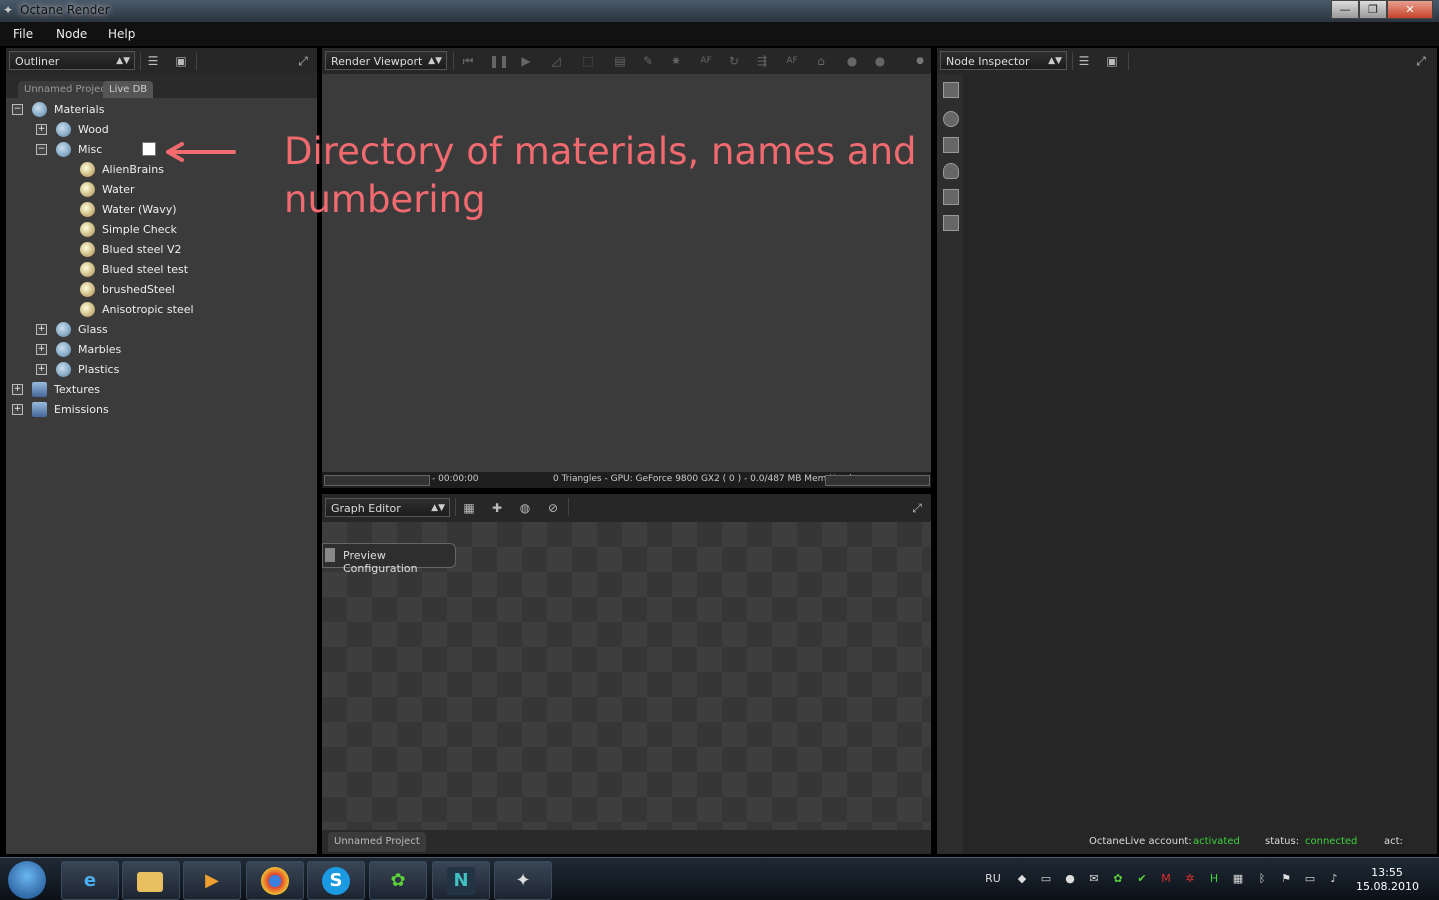  Describe the element at coordinates (1166, 879) in the screenshot. I see `mcafee-icon: M` at that location.